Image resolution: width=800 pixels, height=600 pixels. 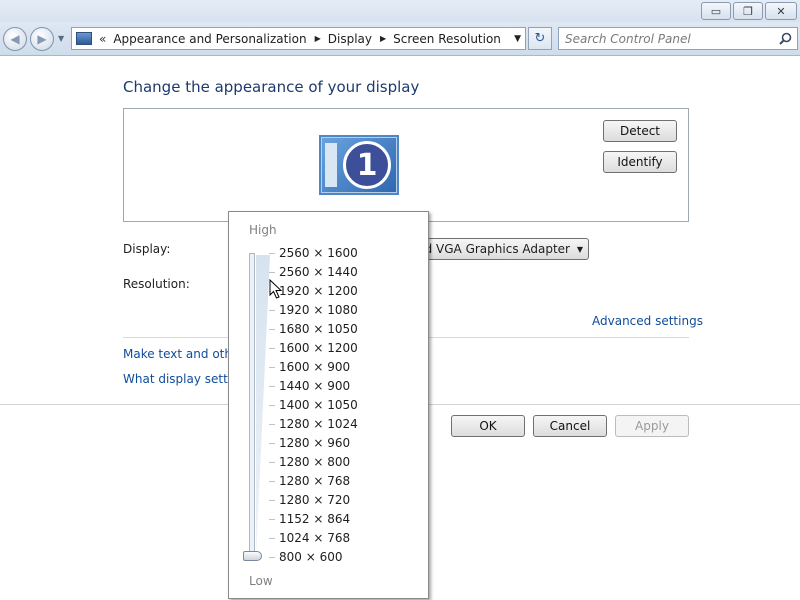 I want to click on resolution-option: 1440 × 900, so click(x=344, y=386).